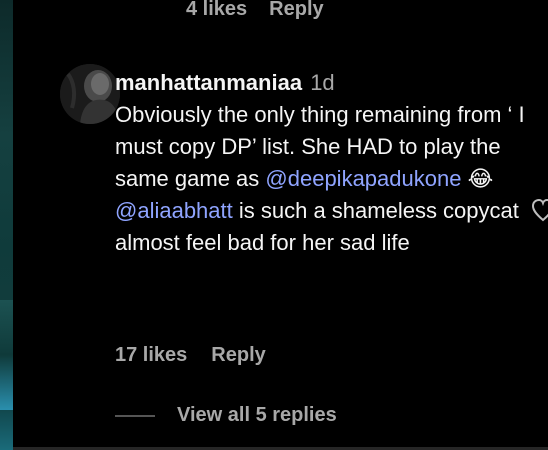 The image size is (548, 450). I want to click on view-replies-row: View all 5 replies, so click(226, 415).